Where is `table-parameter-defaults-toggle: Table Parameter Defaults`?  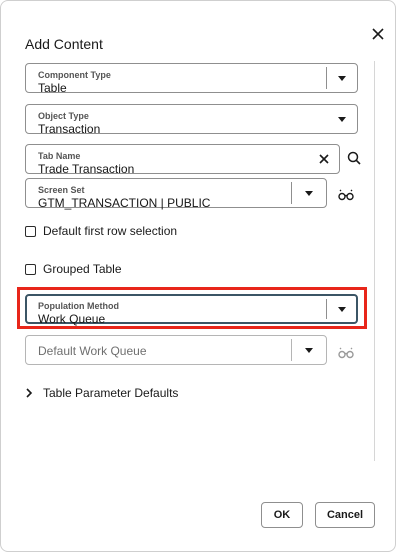 table-parameter-defaults-toggle: Table Parameter Defaults is located at coordinates (101, 393).